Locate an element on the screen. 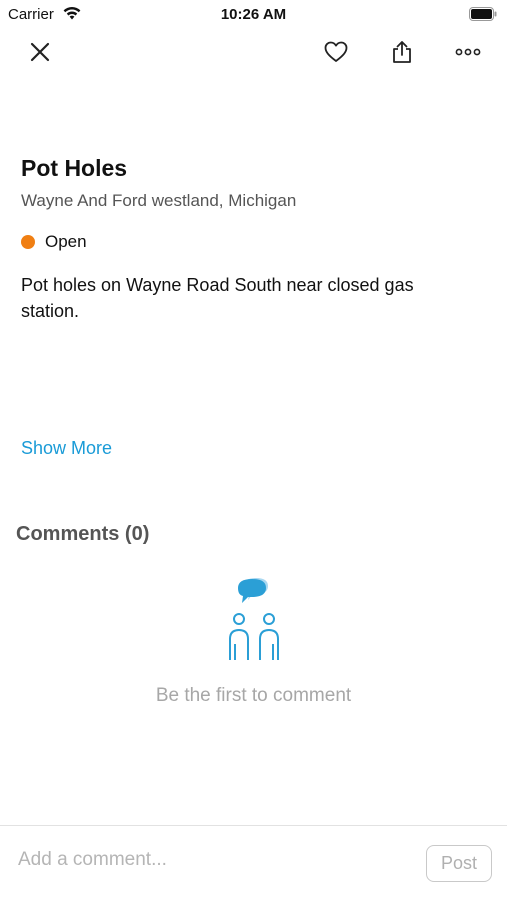  close-icon is located at coordinates (40, 52).